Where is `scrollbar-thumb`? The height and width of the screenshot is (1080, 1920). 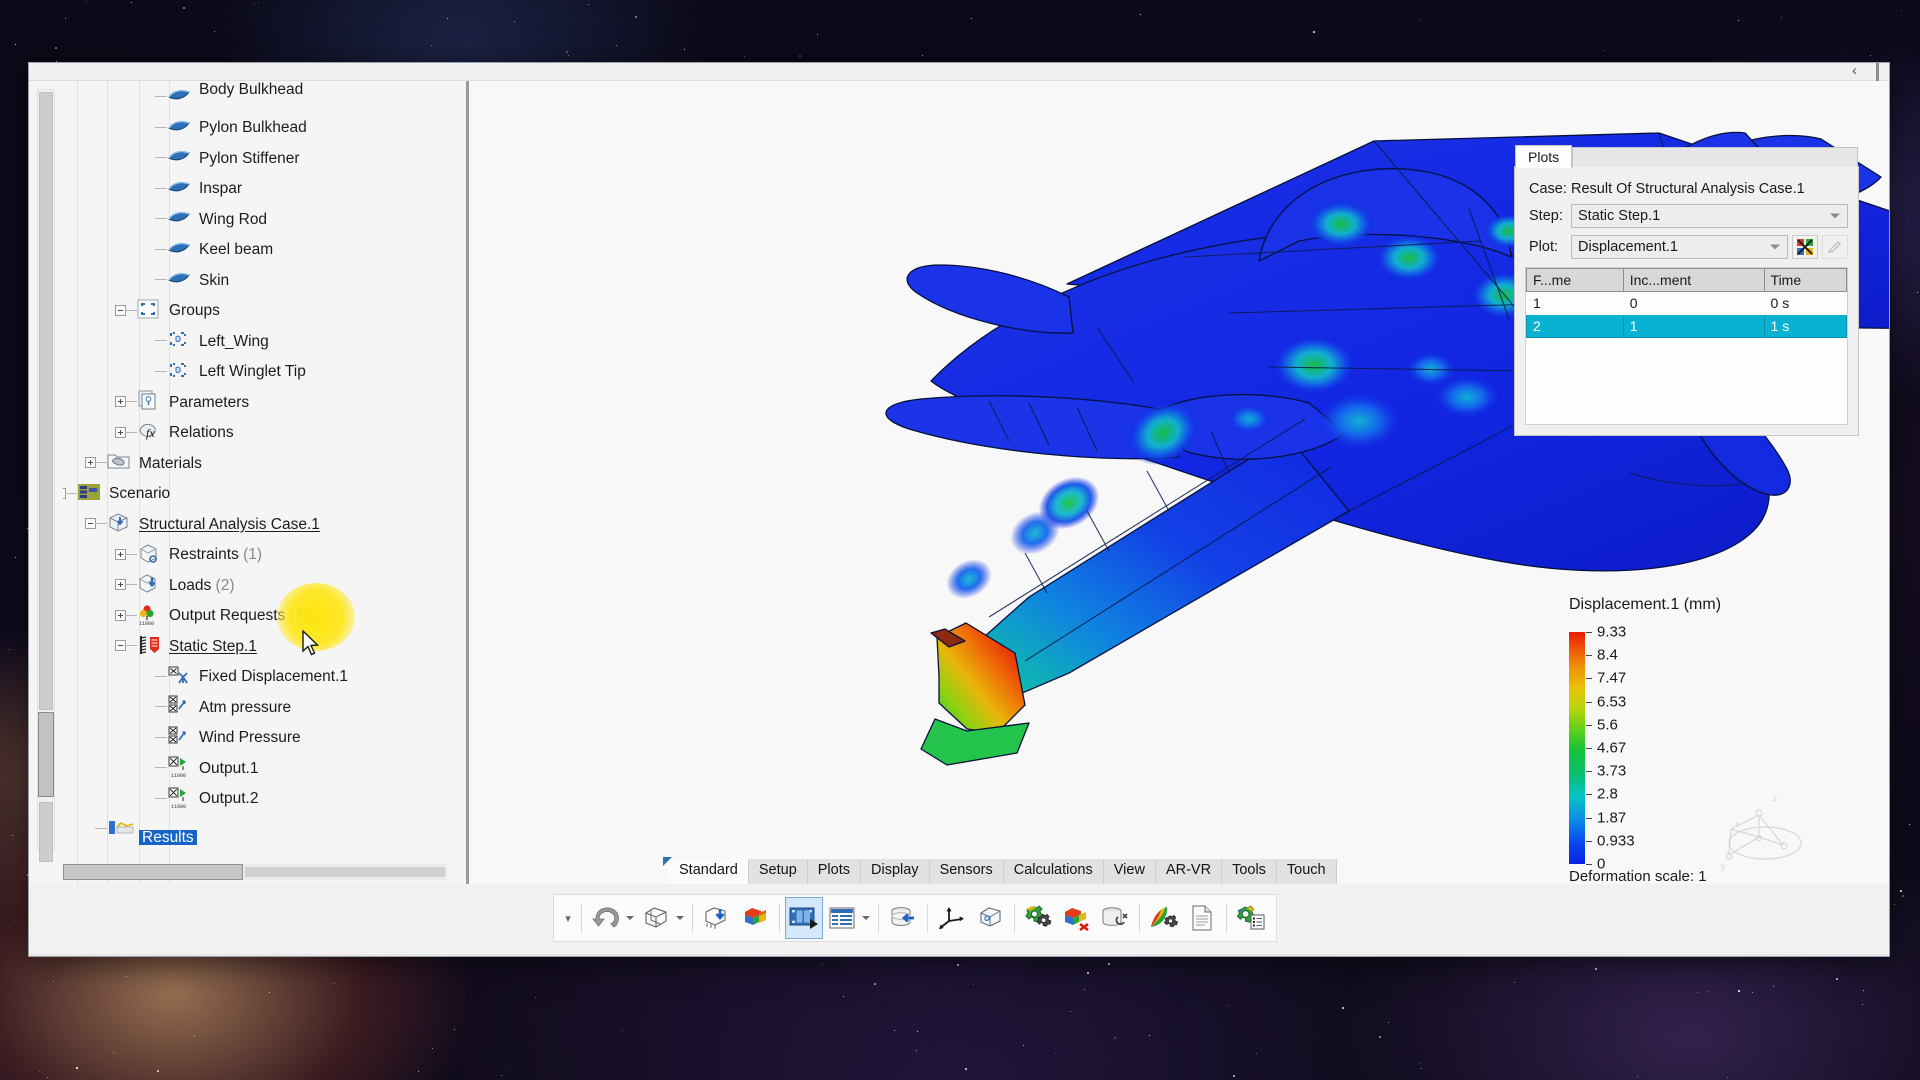
scrollbar-thumb is located at coordinates (46, 754).